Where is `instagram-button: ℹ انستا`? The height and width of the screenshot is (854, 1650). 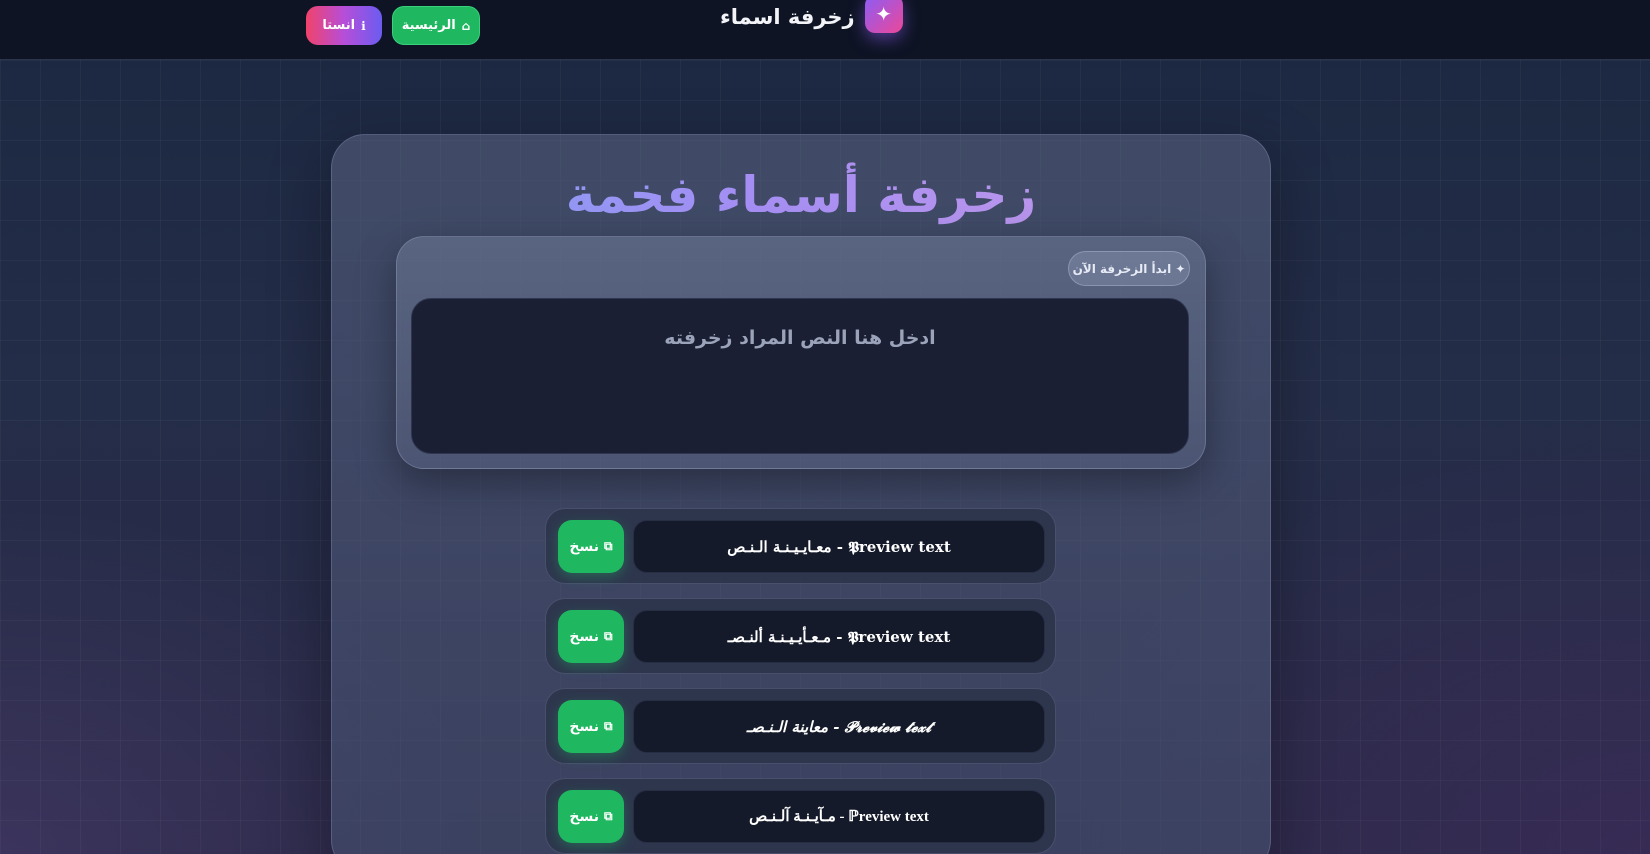 instagram-button: ℹ انستا is located at coordinates (344, 25).